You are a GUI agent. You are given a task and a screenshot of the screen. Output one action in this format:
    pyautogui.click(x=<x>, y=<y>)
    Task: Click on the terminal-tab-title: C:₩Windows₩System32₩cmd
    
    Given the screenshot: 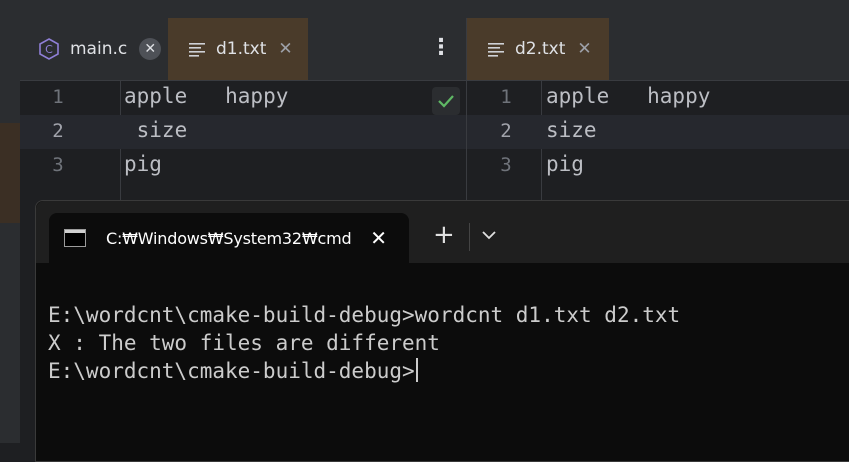 What is the action you would take?
    pyautogui.click(x=229, y=238)
    